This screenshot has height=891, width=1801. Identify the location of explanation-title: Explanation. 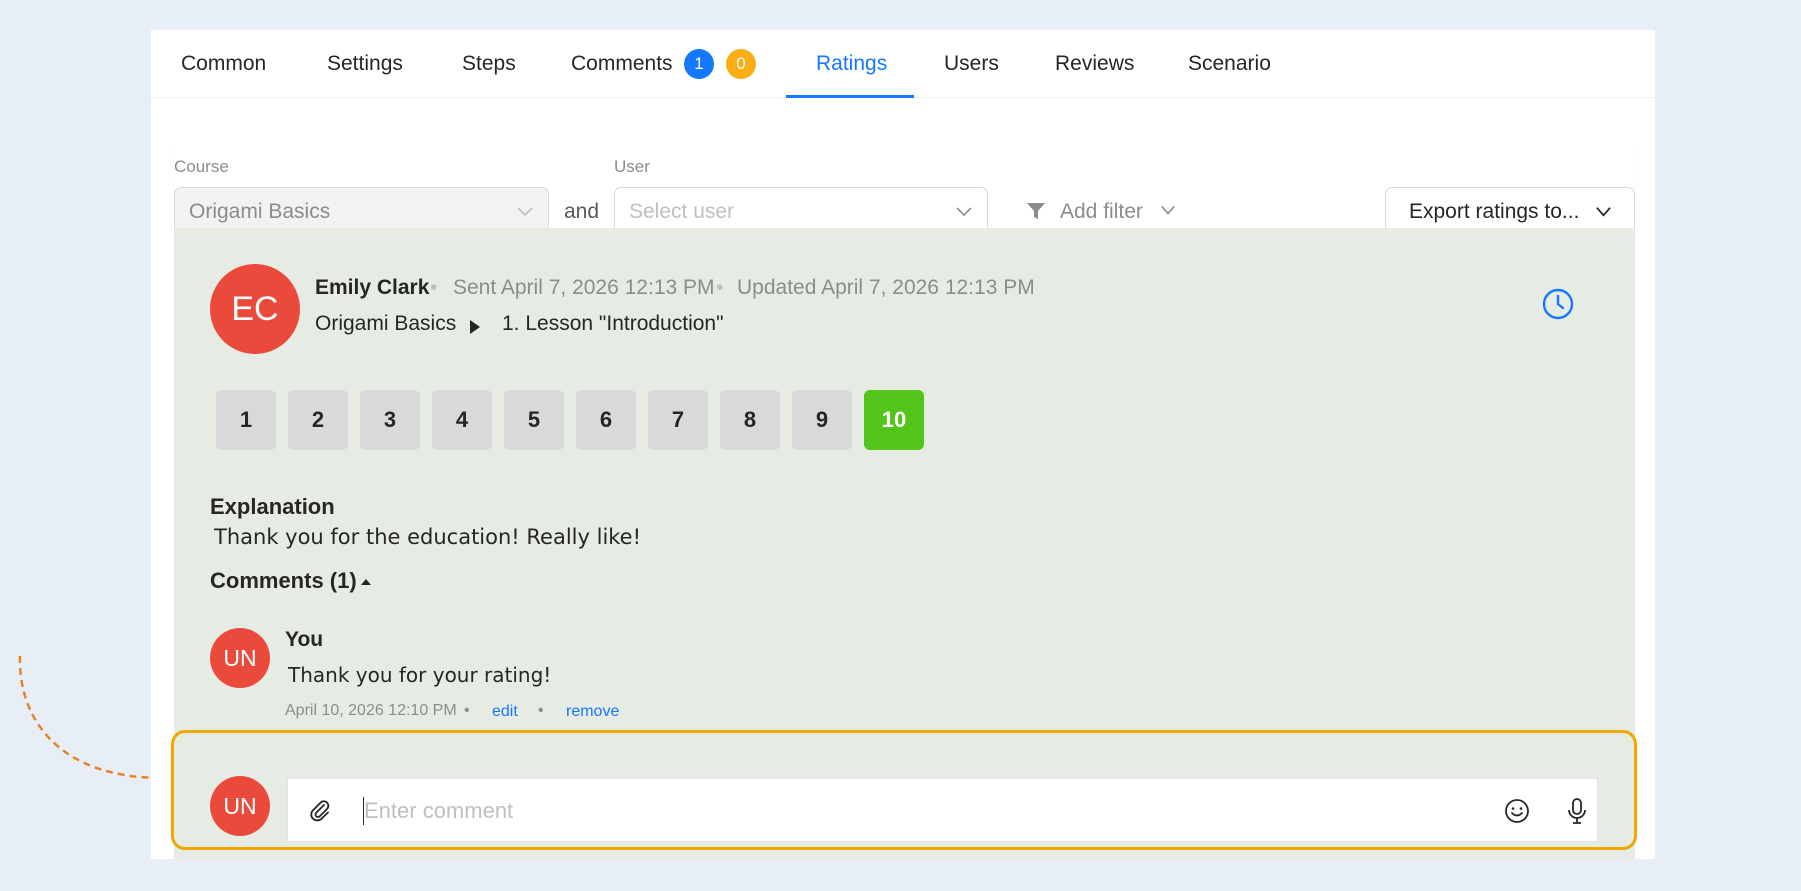
(272, 506).